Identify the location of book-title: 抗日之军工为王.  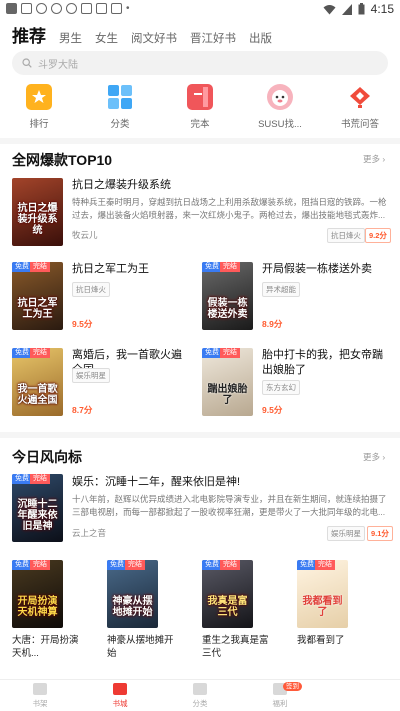
(129, 269).